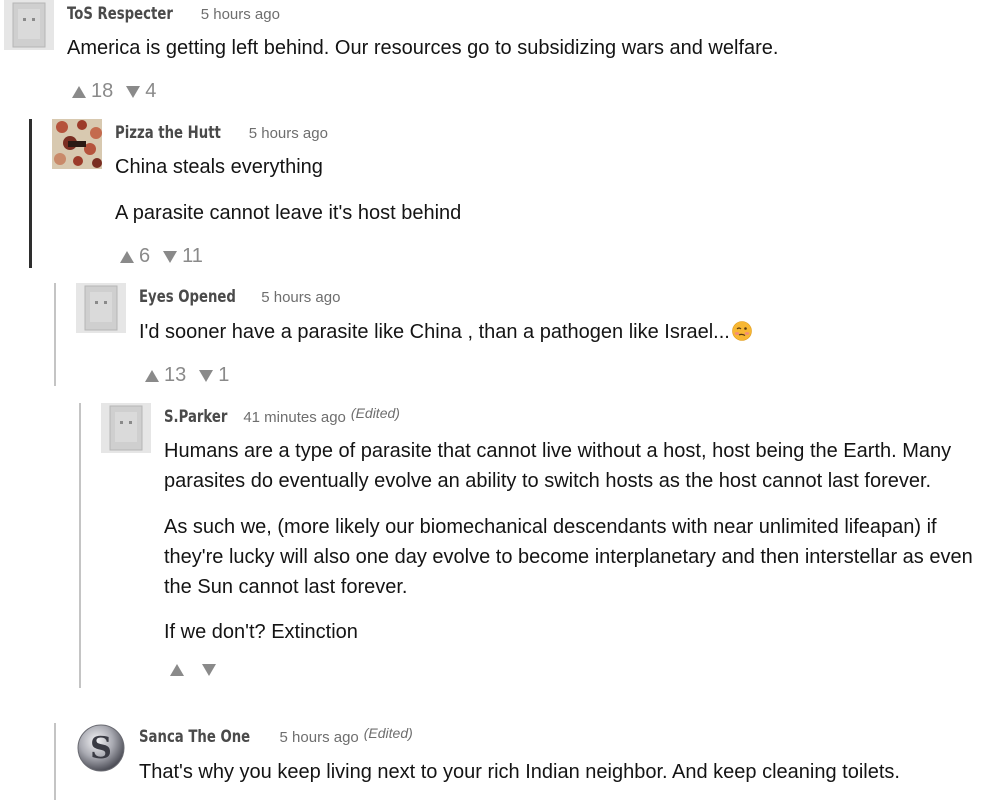  Describe the element at coordinates (161, 256) in the screenshot. I see `vote-bar: 6 11` at that location.